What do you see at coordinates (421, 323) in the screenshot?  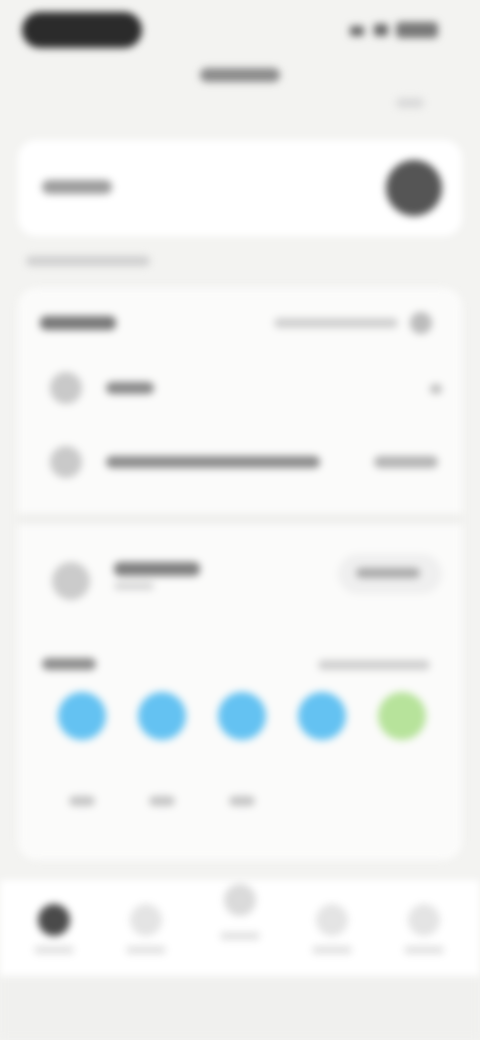 I see `card-header-icon` at bounding box center [421, 323].